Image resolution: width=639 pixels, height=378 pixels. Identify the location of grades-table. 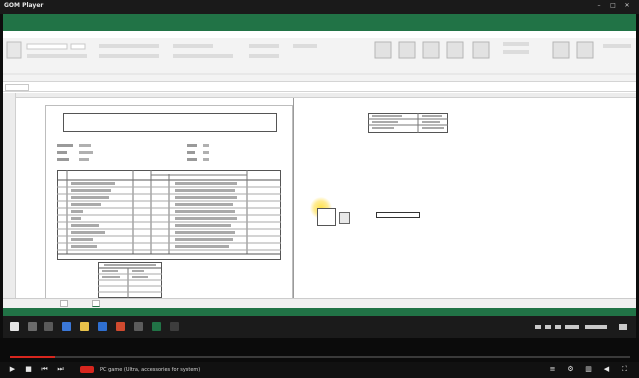
(169, 215).